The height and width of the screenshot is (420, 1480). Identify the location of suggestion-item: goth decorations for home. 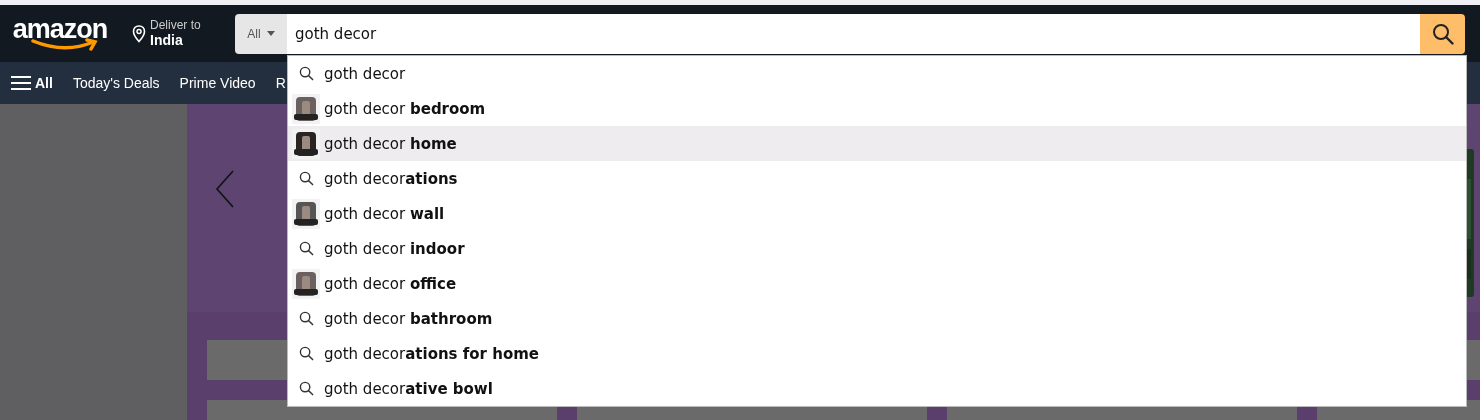
(877, 353).